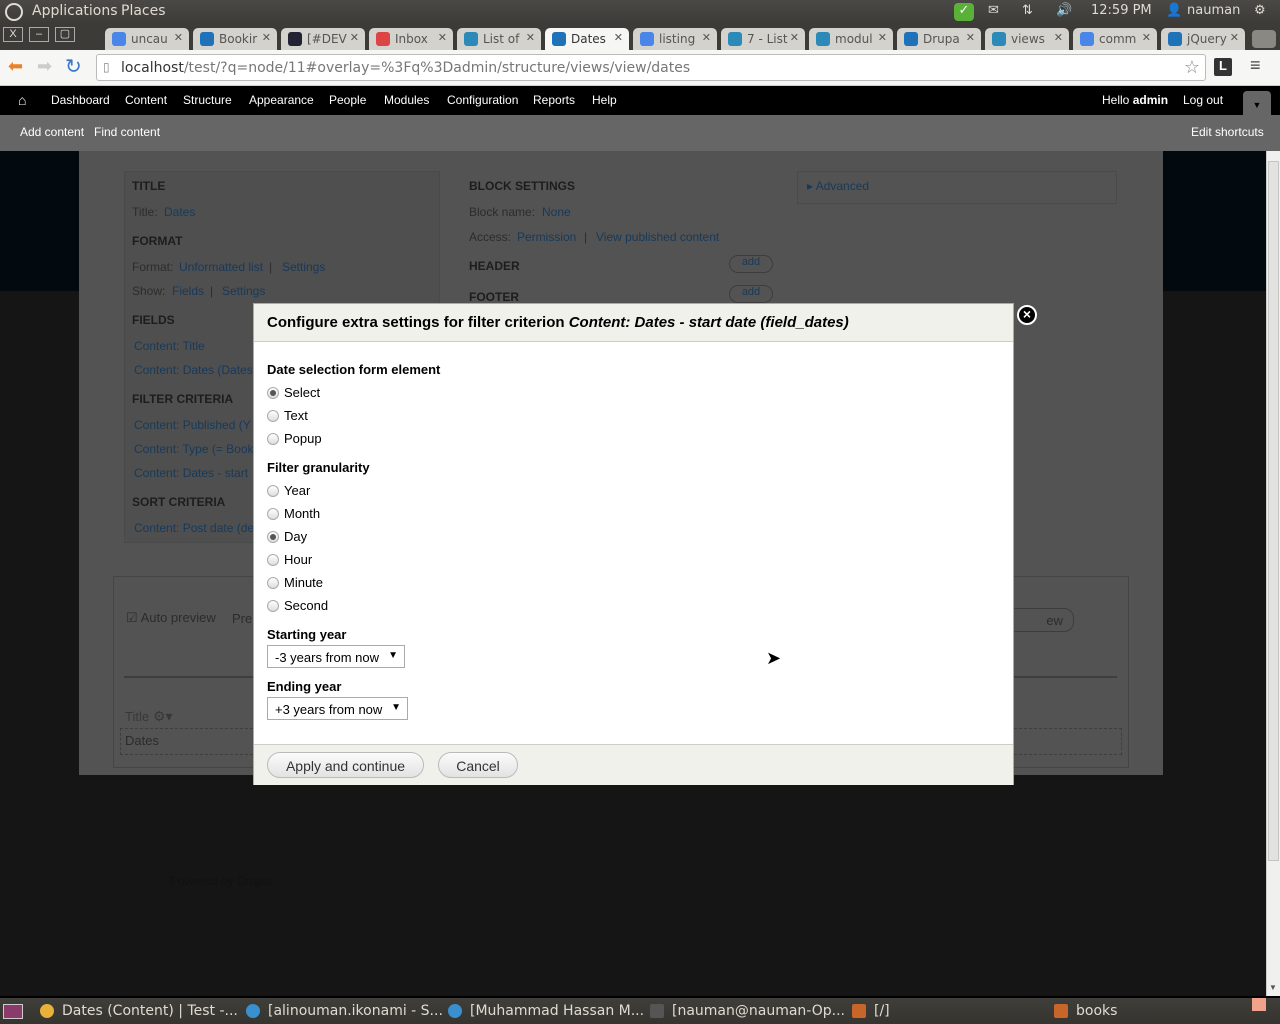 The height and width of the screenshot is (1024, 1280). I want to click on browser-tab: 7 - List ✕, so click(763, 39).